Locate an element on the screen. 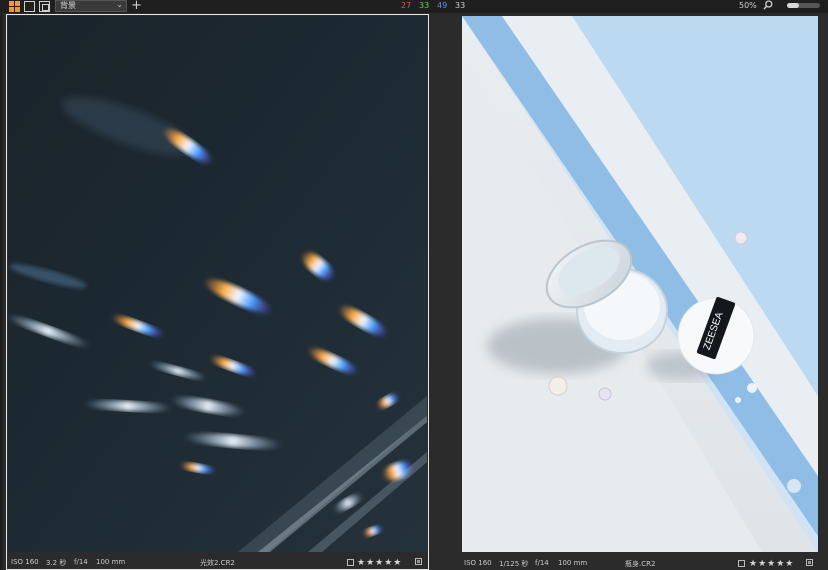  file-name: 光效2.CR2 is located at coordinates (217, 563).